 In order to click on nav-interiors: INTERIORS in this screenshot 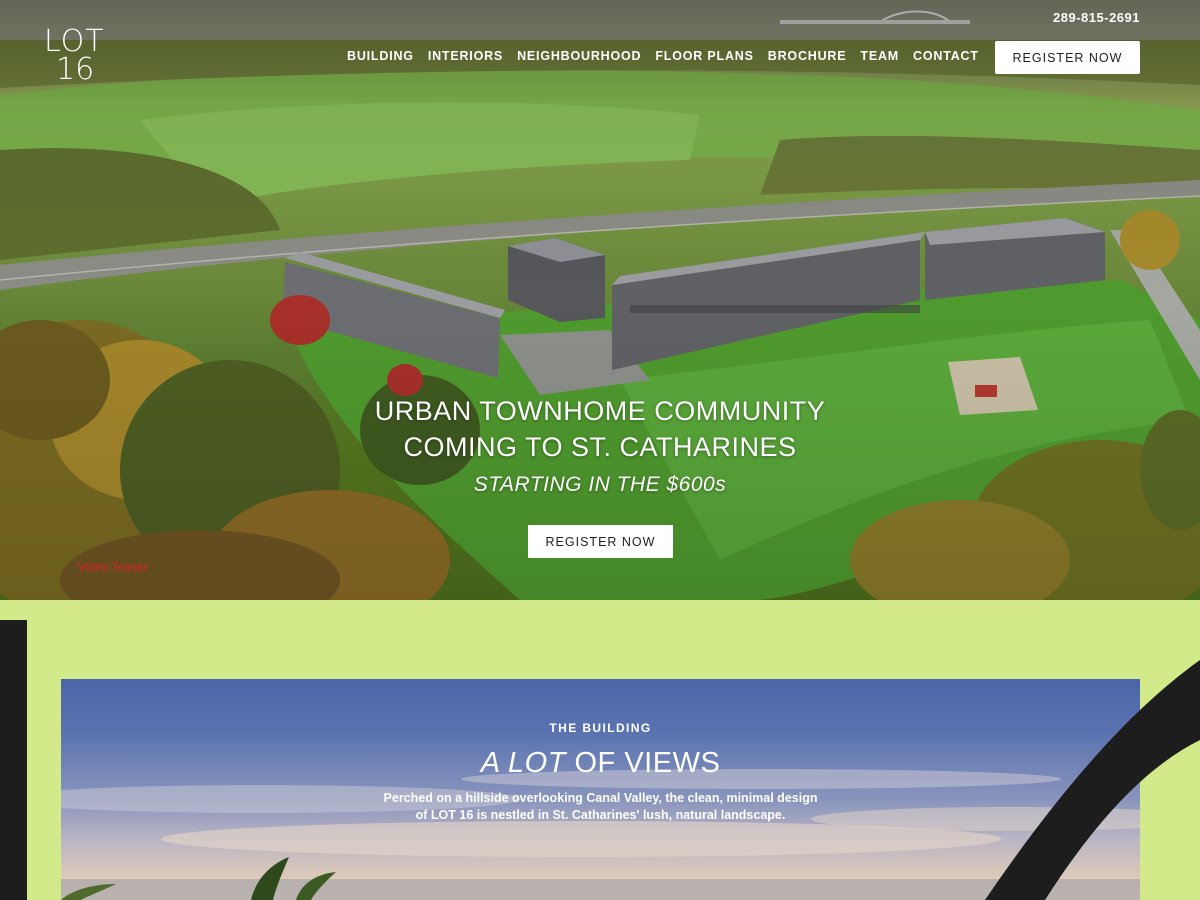, I will do `click(465, 56)`.